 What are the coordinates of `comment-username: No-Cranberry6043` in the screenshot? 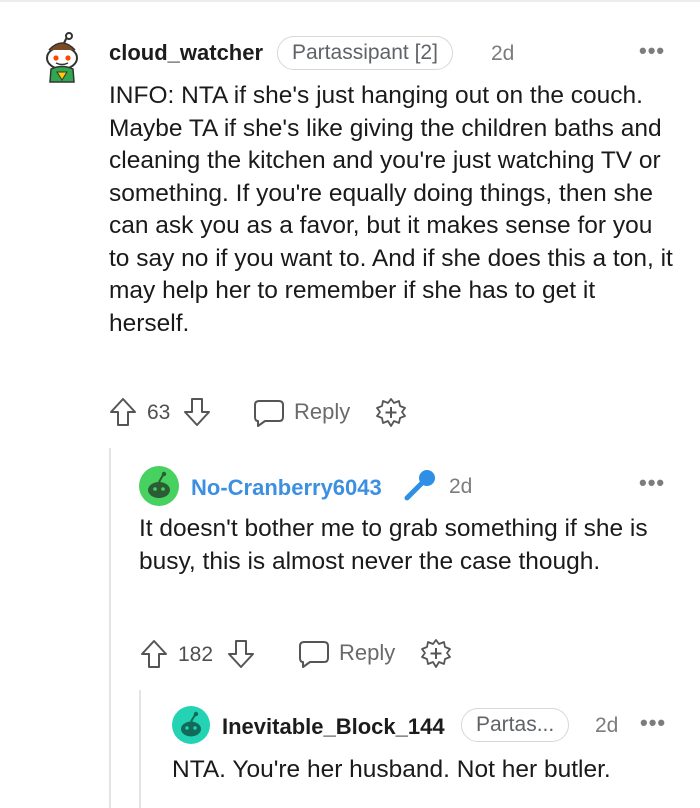 It's located at (286, 488).